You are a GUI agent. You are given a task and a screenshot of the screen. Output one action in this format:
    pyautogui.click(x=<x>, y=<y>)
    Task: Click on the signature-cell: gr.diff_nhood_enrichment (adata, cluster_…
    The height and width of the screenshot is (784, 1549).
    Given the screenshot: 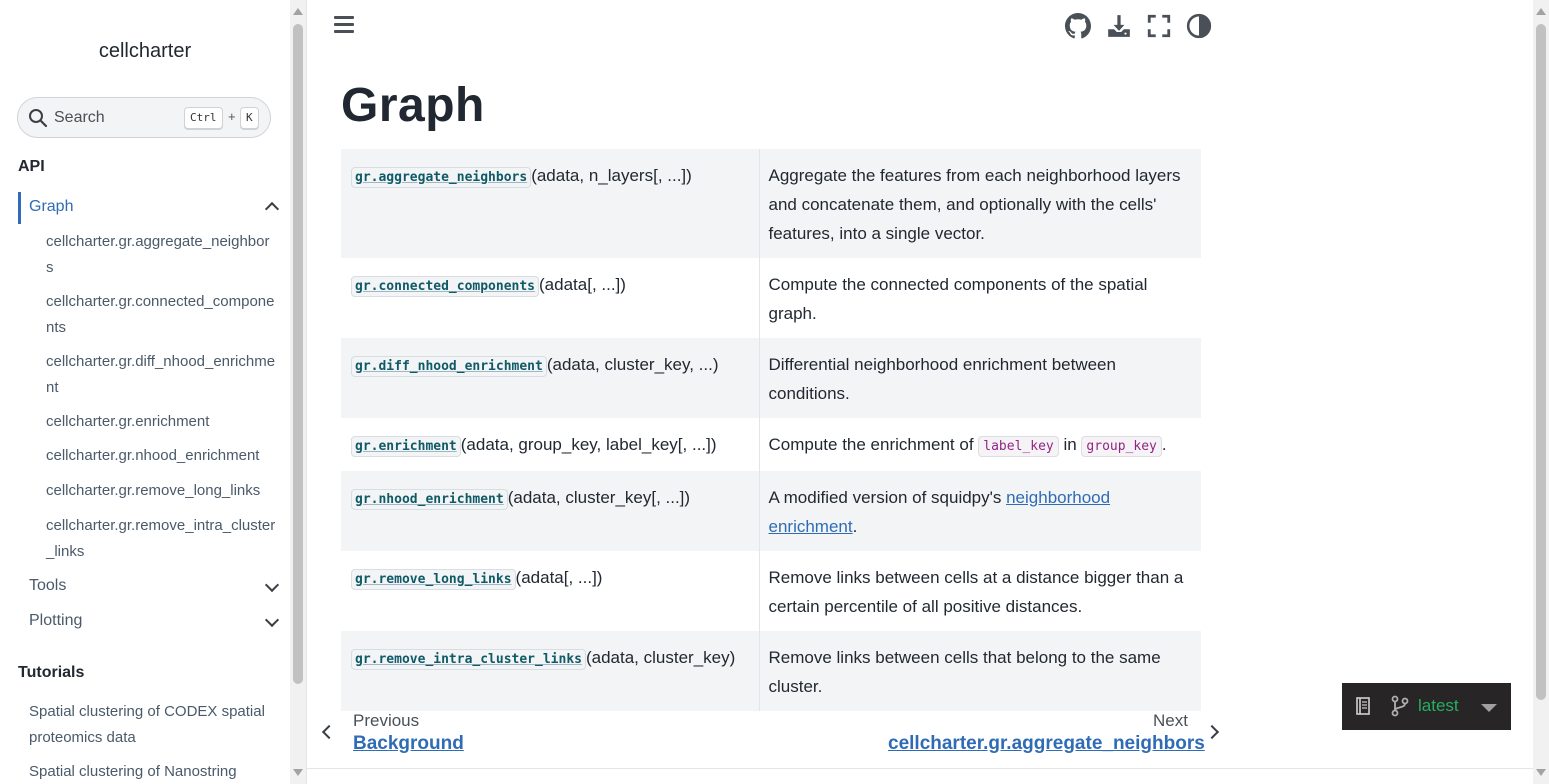 What is the action you would take?
    pyautogui.click(x=550, y=378)
    